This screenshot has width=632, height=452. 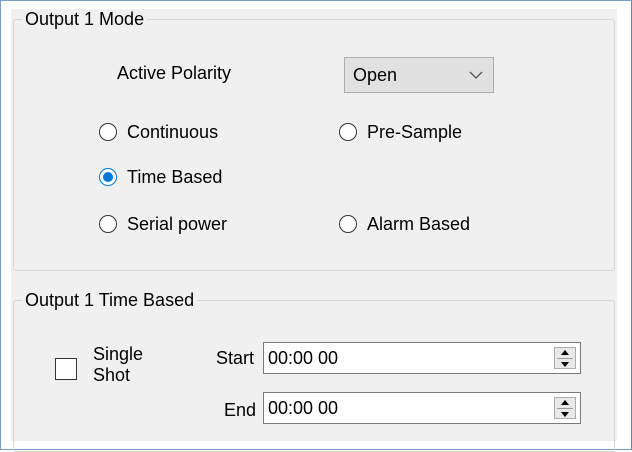 What do you see at coordinates (240, 410) in the screenshot?
I see `end-label: End` at bounding box center [240, 410].